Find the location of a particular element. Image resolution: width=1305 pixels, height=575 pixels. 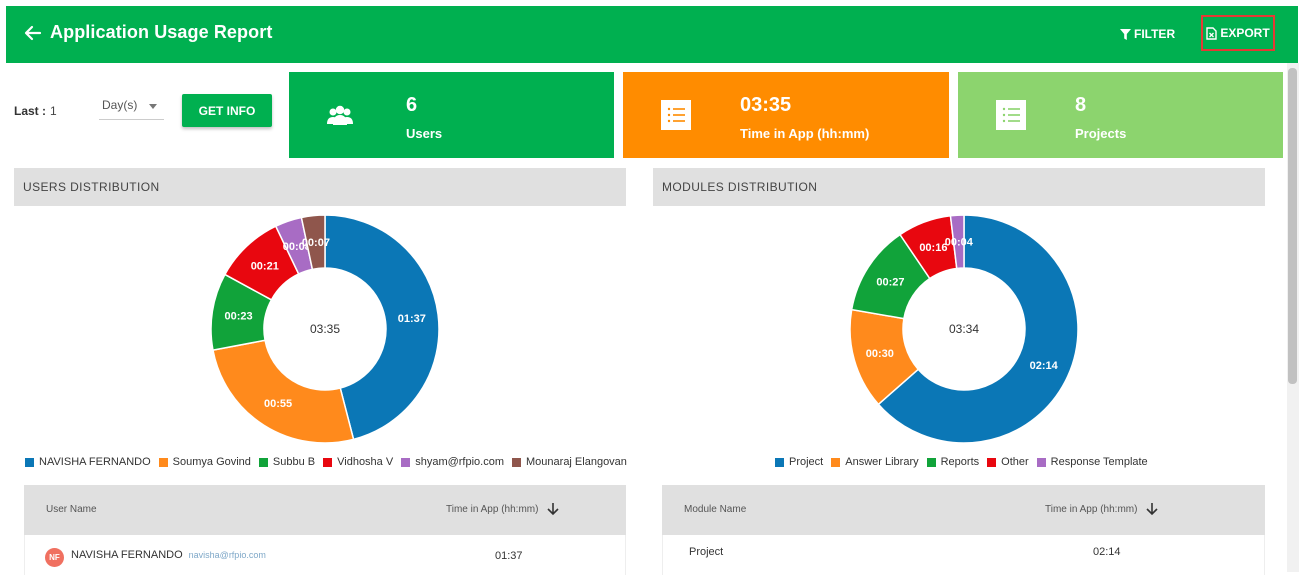

unit-select: Day(s) is located at coordinates (131, 109).